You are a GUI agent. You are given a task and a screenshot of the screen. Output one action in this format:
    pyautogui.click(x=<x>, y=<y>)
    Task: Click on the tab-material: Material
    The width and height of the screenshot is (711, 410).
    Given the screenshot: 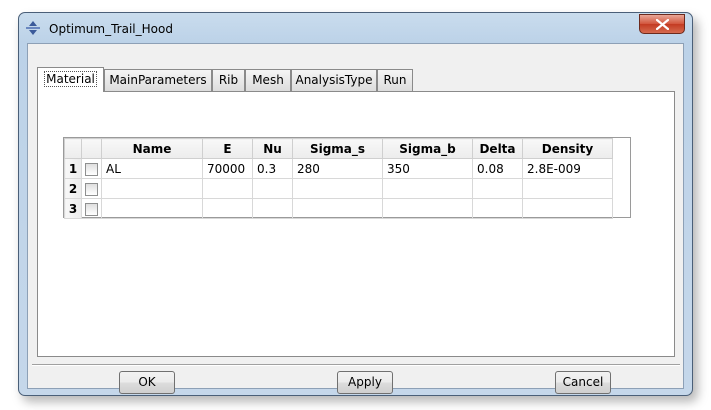 What is the action you would take?
    pyautogui.click(x=70, y=79)
    